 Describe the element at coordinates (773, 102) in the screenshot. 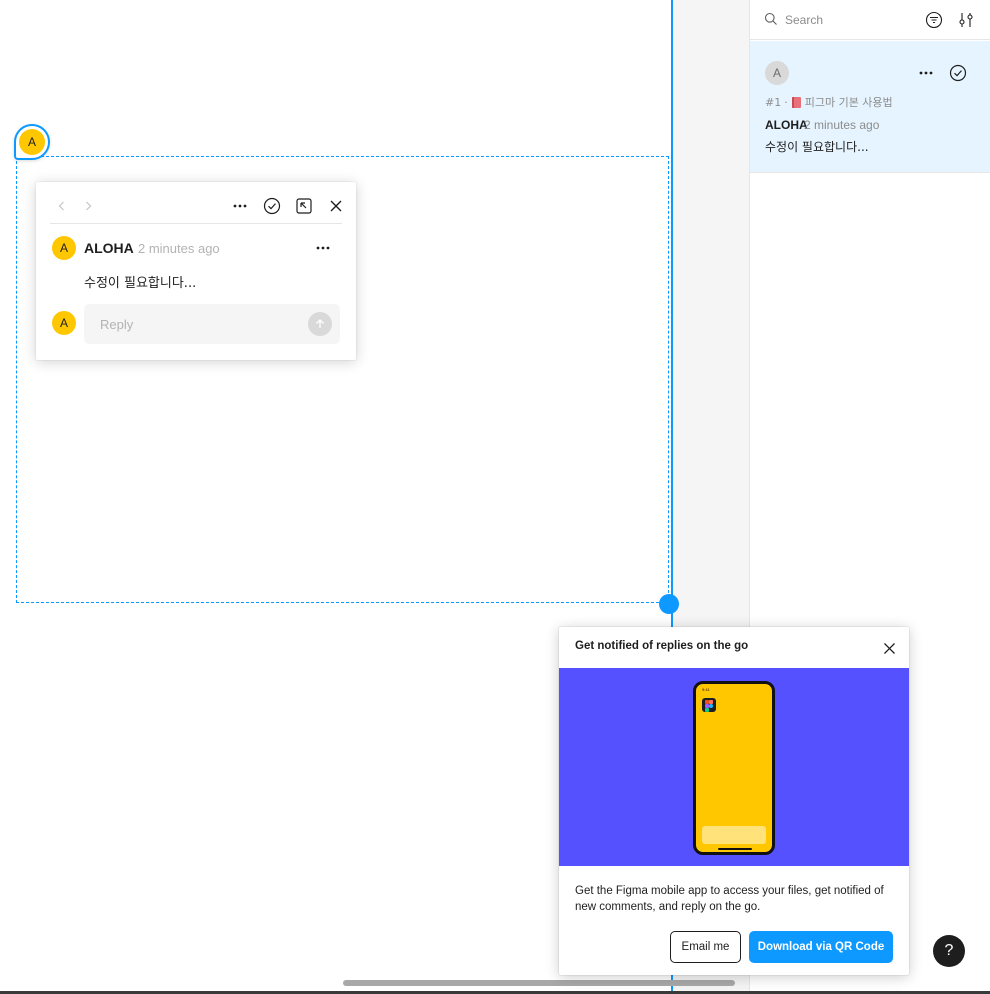

I see `comment-number: #1` at that location.